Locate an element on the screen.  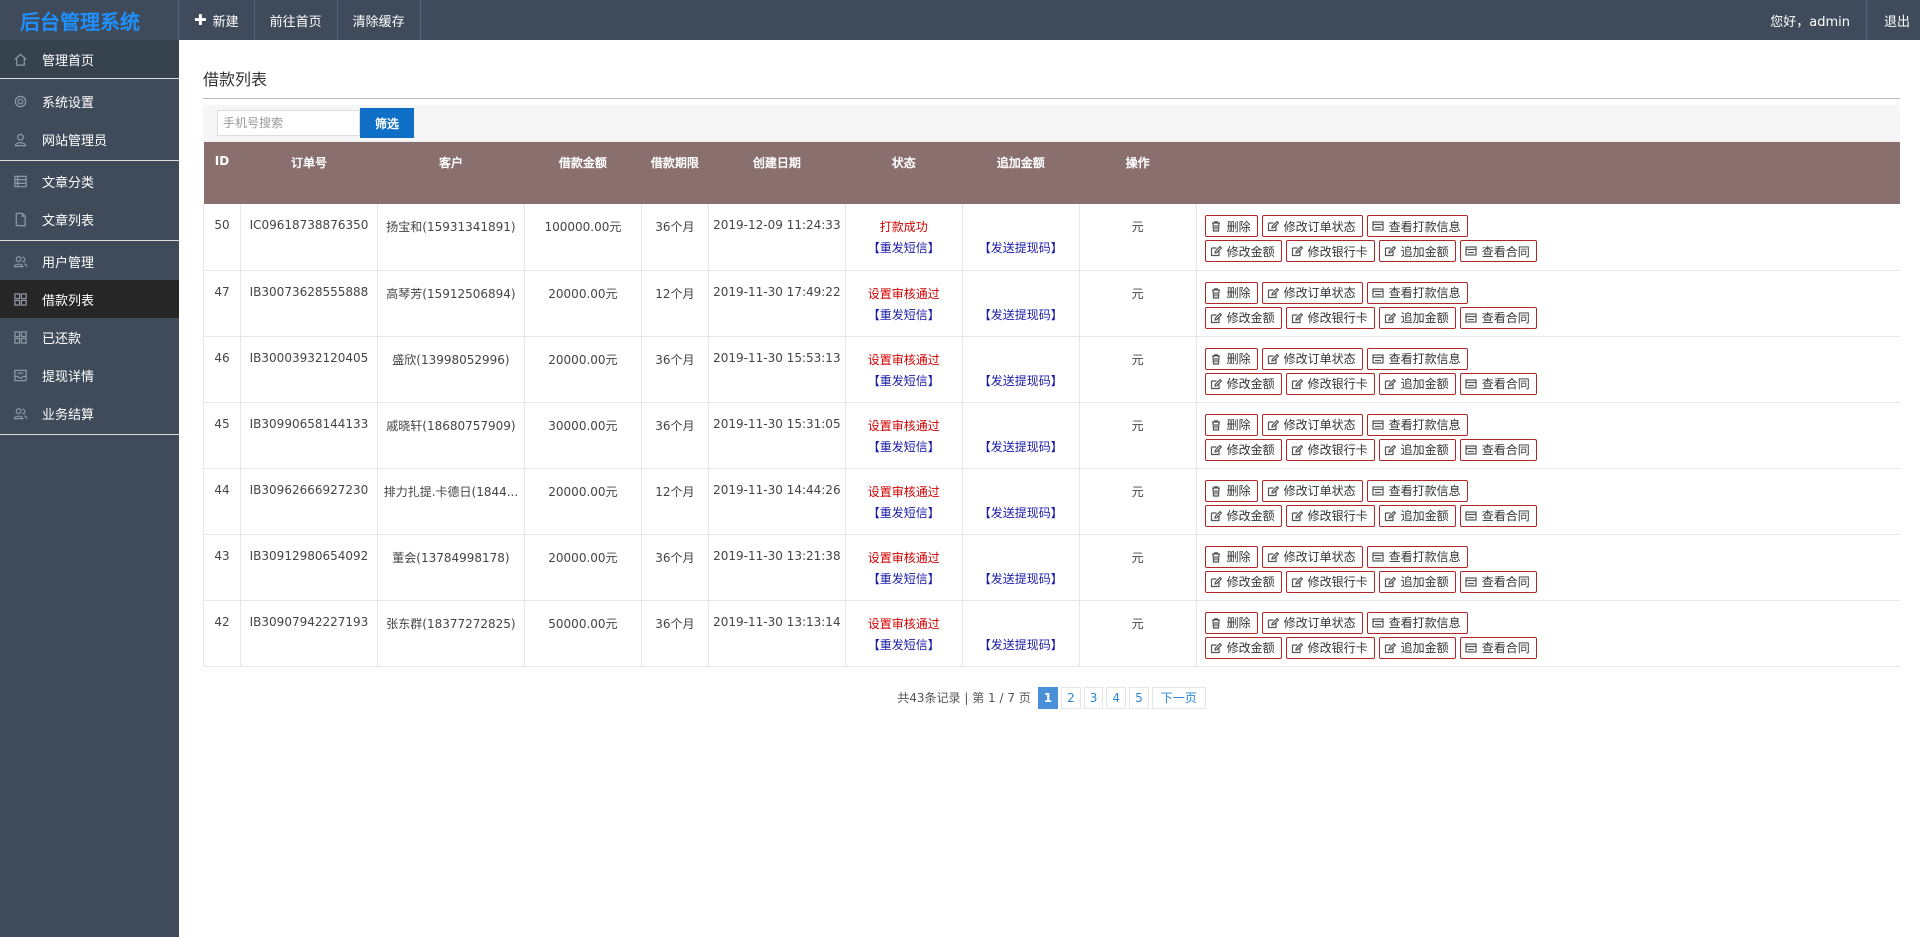
action-label: 追加金额 is located at coordinates (1424, 318).